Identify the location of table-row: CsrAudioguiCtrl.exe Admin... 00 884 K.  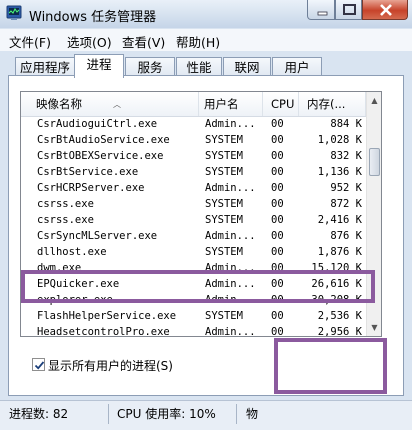
(193, 124).